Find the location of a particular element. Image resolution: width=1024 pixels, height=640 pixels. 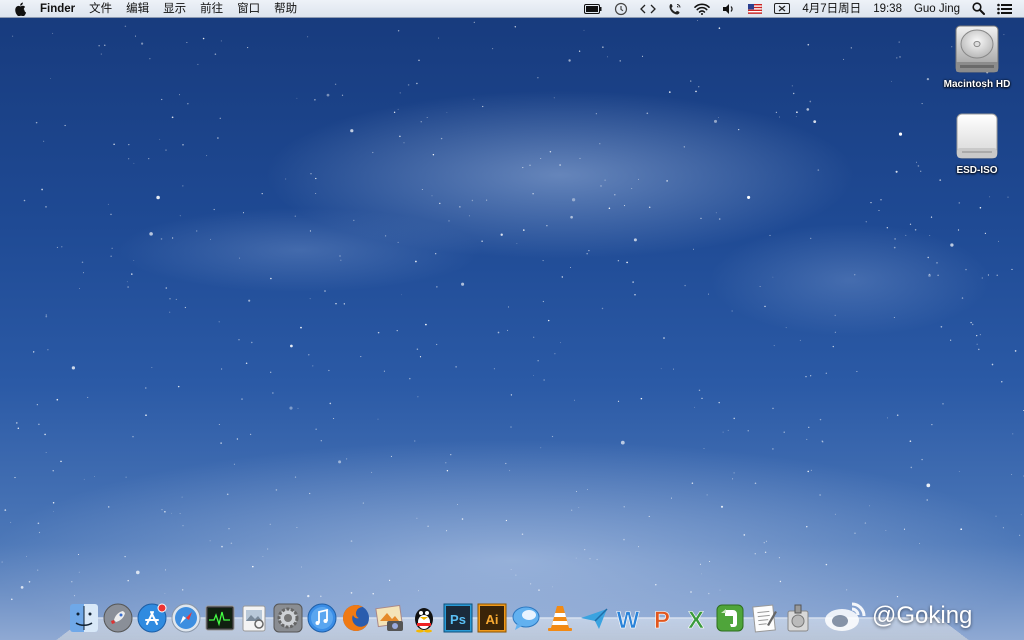

dock-item-firefox is located at coordinates (355, 618).